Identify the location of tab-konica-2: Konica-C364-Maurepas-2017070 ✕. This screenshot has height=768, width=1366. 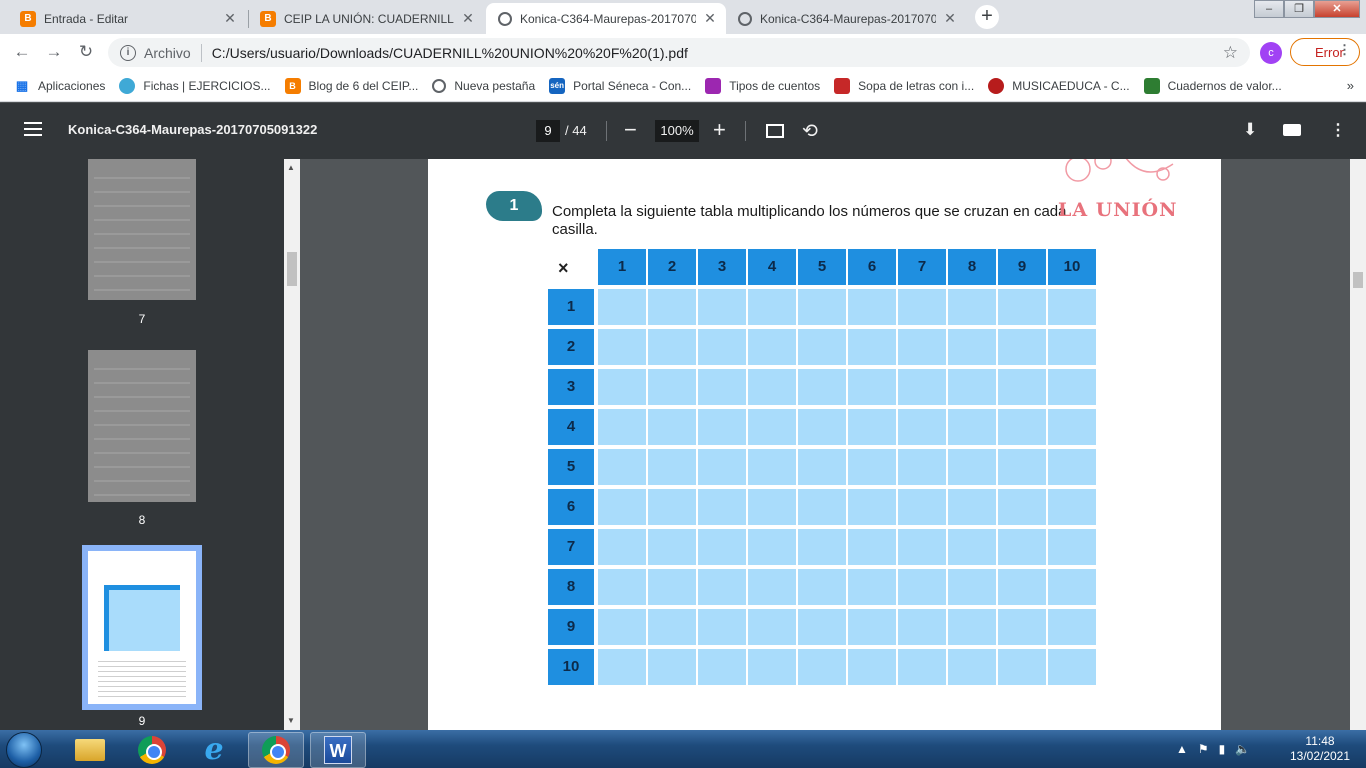
(846, 18).